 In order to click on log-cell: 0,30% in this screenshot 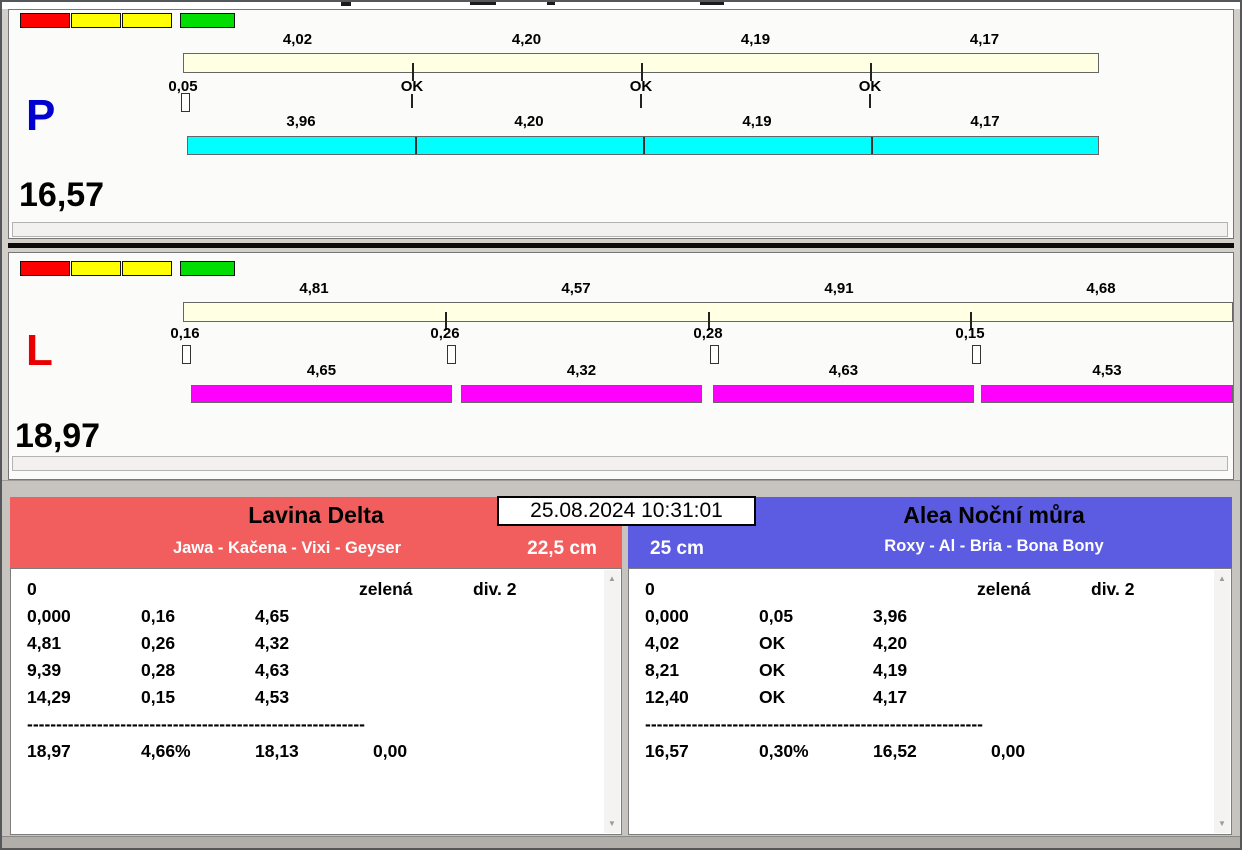, I will do `click(784, 751)`.